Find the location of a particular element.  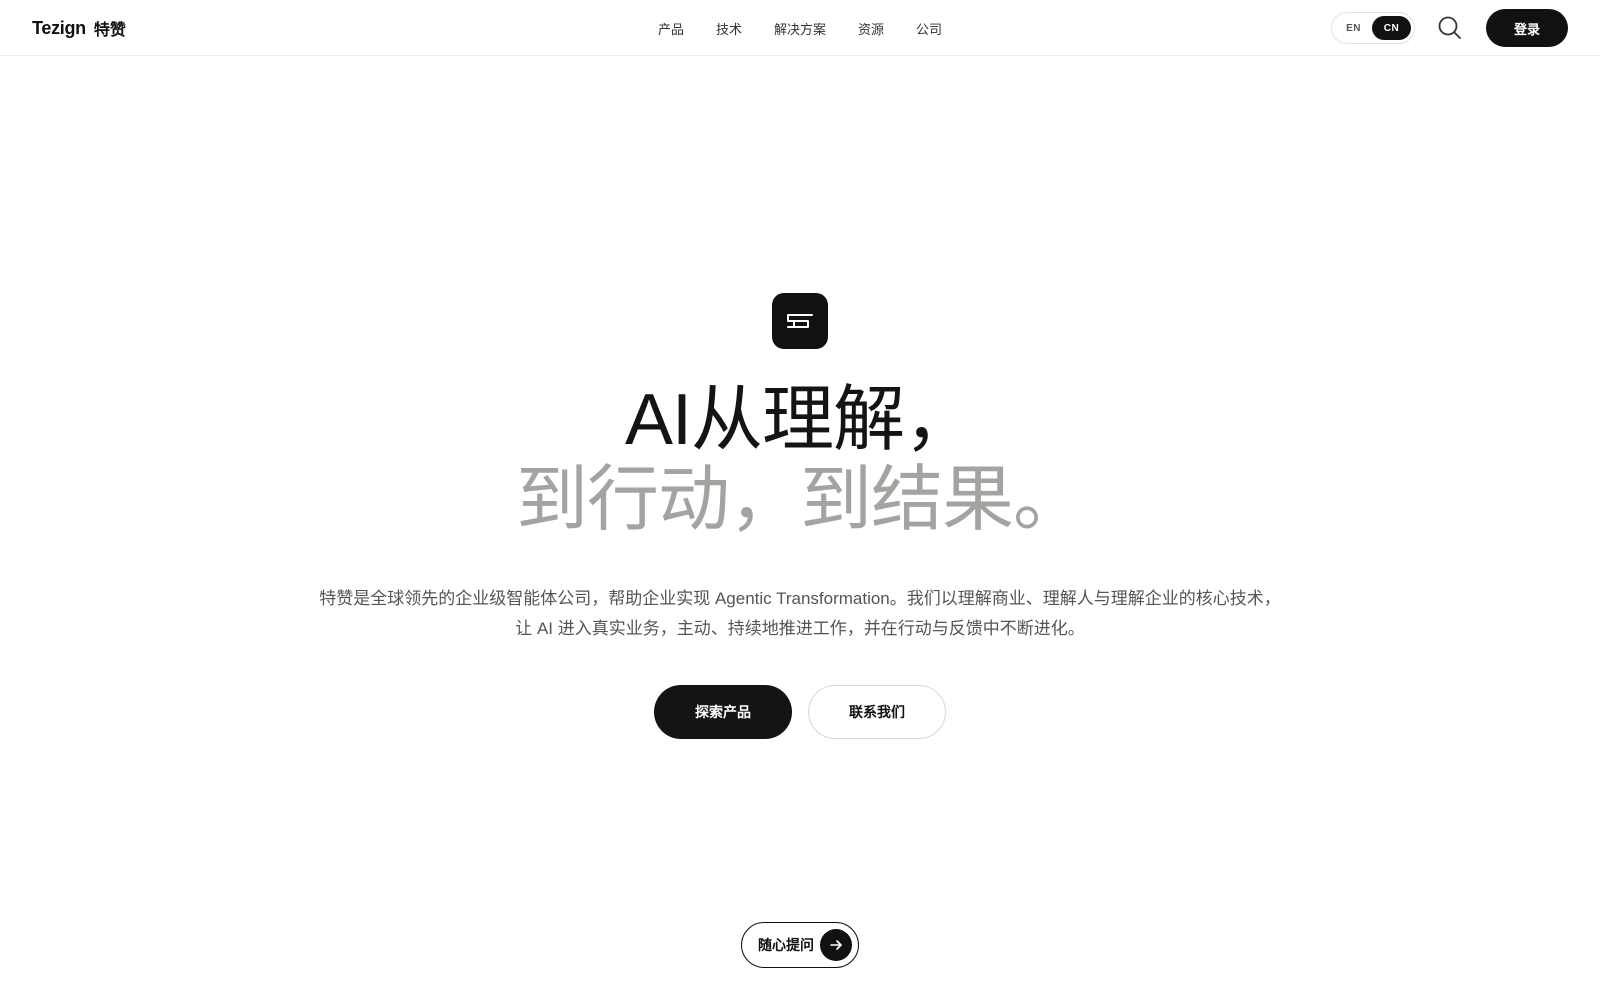

description-line-2: 让 AI 进入真实业务，主动、持续地推进工作，并在行动与反馈中不断进化。 is located at coordinates (800, 628).